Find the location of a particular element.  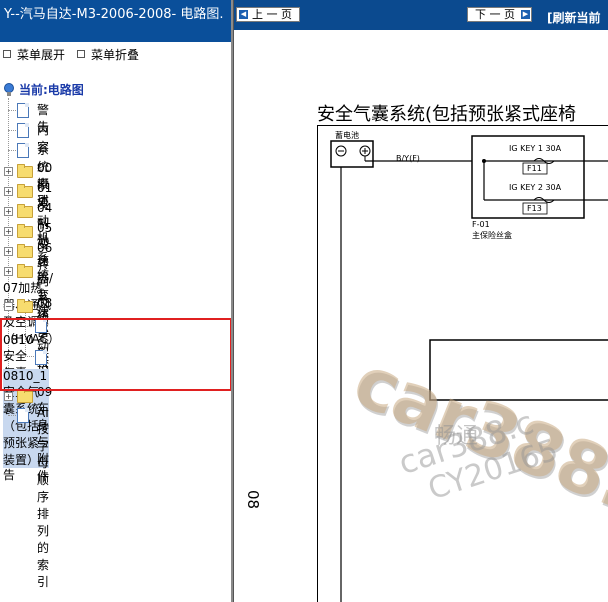

expand-menu-button: 菜单展开 is located at coordinates (34, 54).